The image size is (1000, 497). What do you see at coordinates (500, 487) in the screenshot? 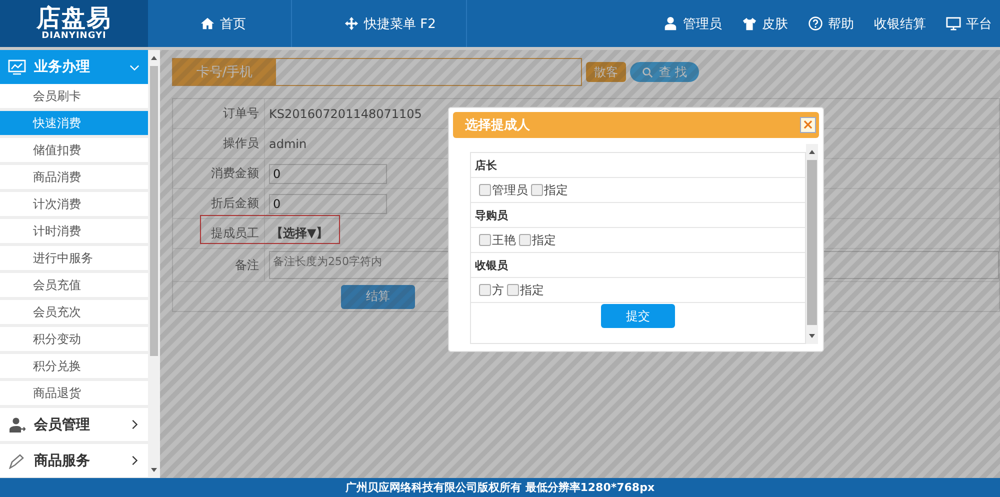
I see `copyright-text: 广州贝应网络科技有限公司版权所有 最低分辨率1280*768px` at bounding box center [500, 487].